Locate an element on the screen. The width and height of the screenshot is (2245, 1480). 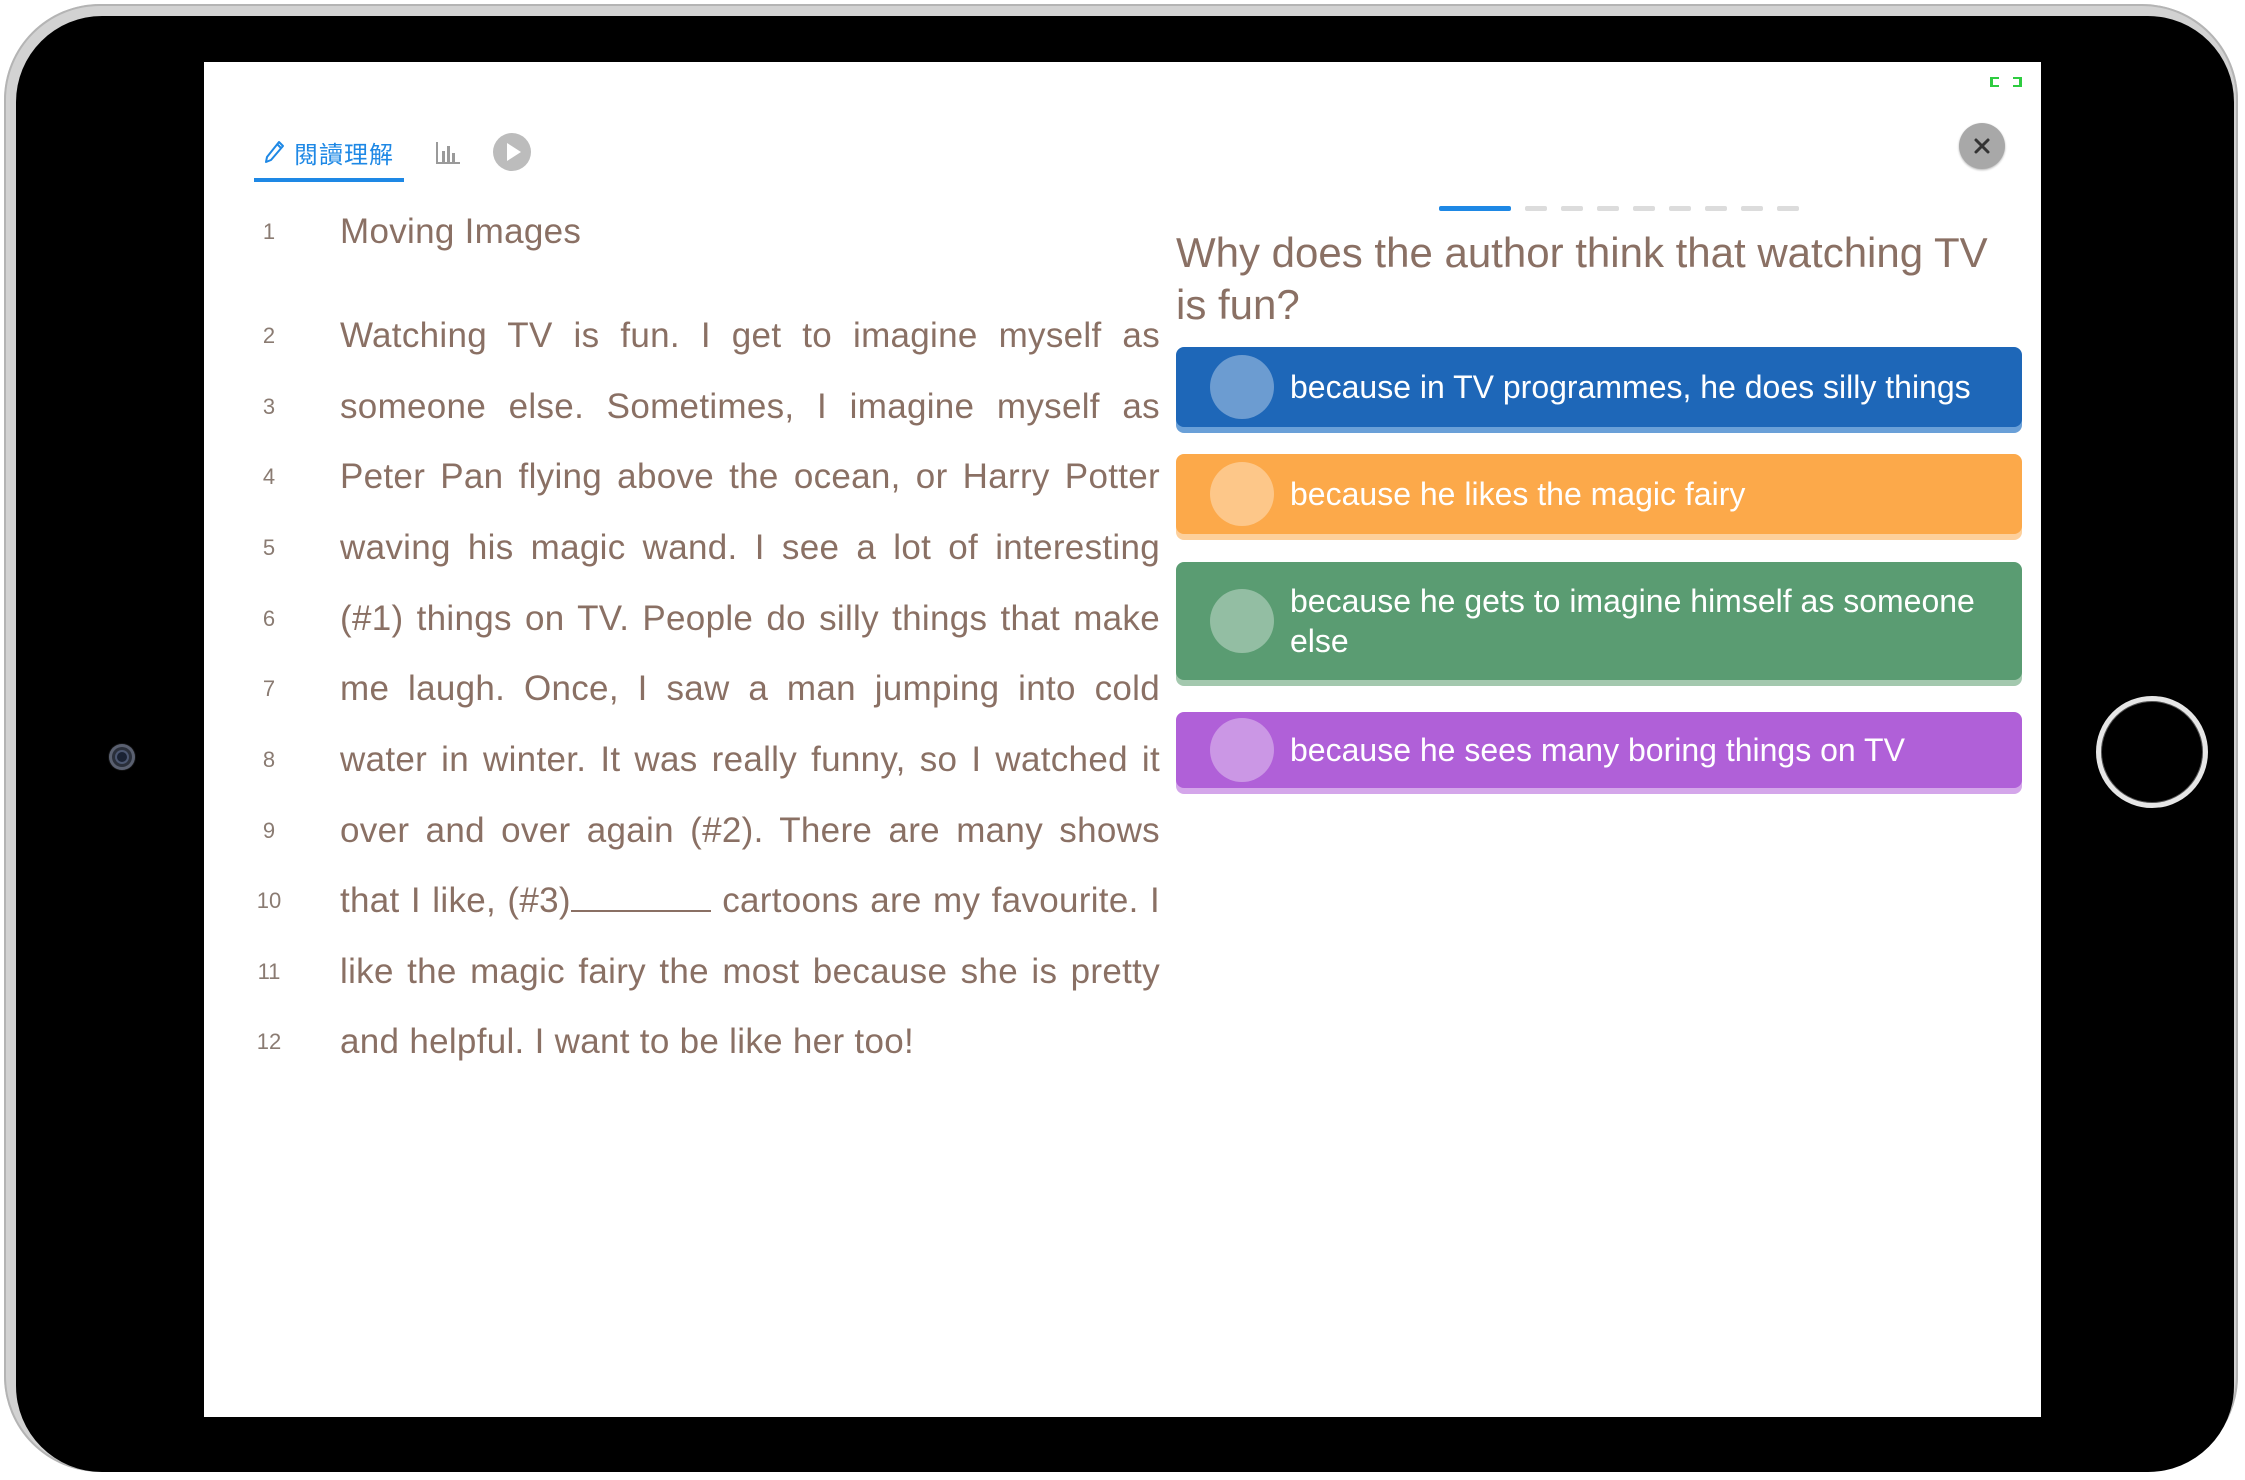
close-icon is located at coordinates (1982, 146).